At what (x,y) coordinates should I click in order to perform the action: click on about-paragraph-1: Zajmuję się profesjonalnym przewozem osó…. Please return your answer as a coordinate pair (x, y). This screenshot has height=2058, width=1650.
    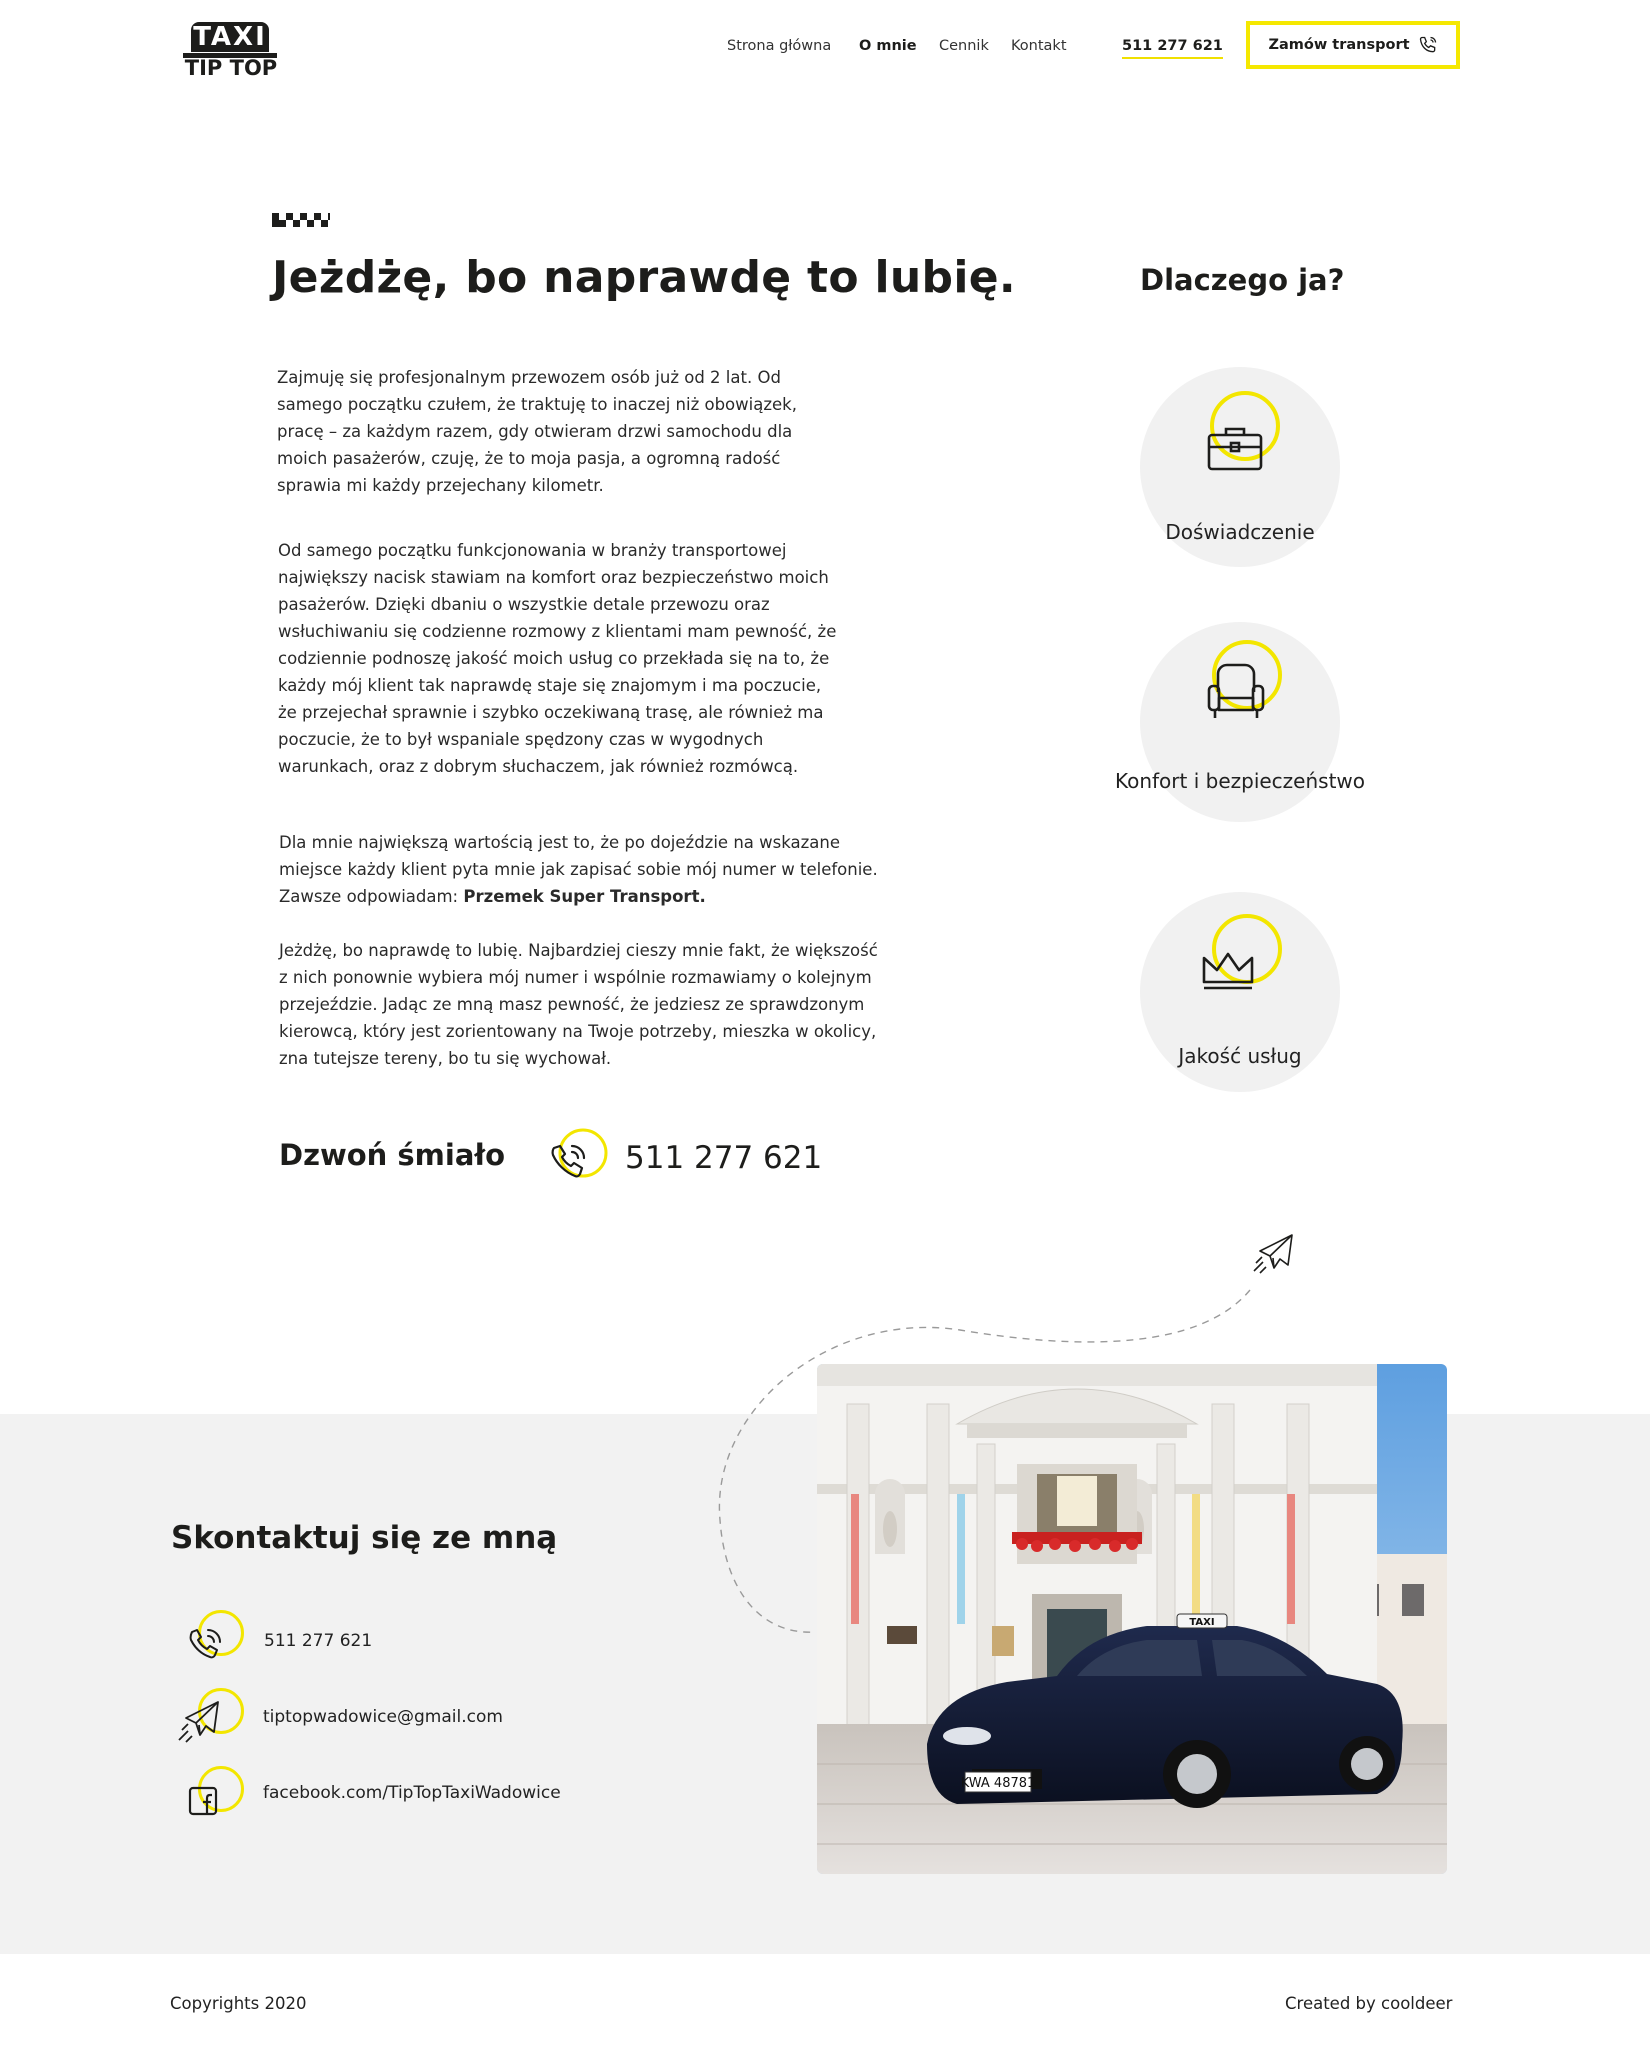
    Looking at the image, I should click on (537, 431).